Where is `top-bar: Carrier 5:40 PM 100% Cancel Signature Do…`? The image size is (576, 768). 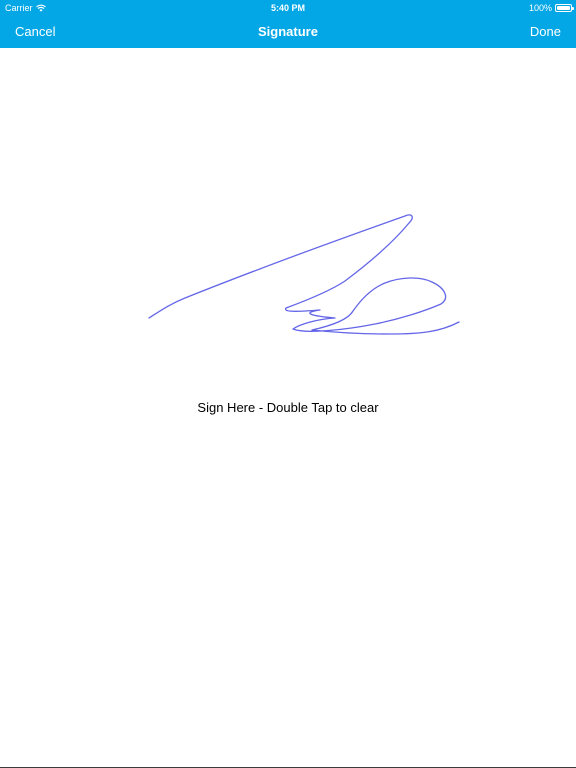 top-bar: Carrier 5:40 PM 100% Cancel Signature Do… is located at coordinates (288, 24).